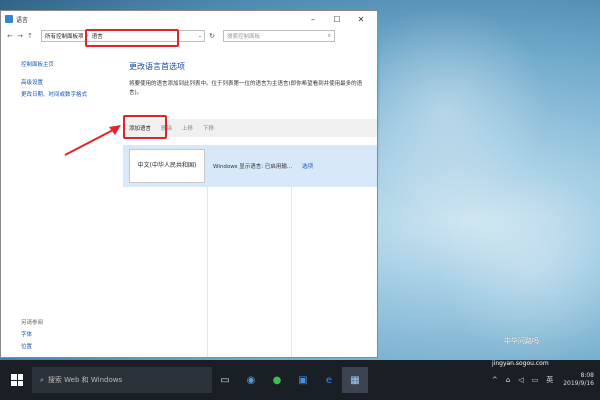 This screenshot has width=600, height=400. Describe the element at coordinates (20, 36) in the screenshot. I see `forward-arrow-icon: →` at that location.